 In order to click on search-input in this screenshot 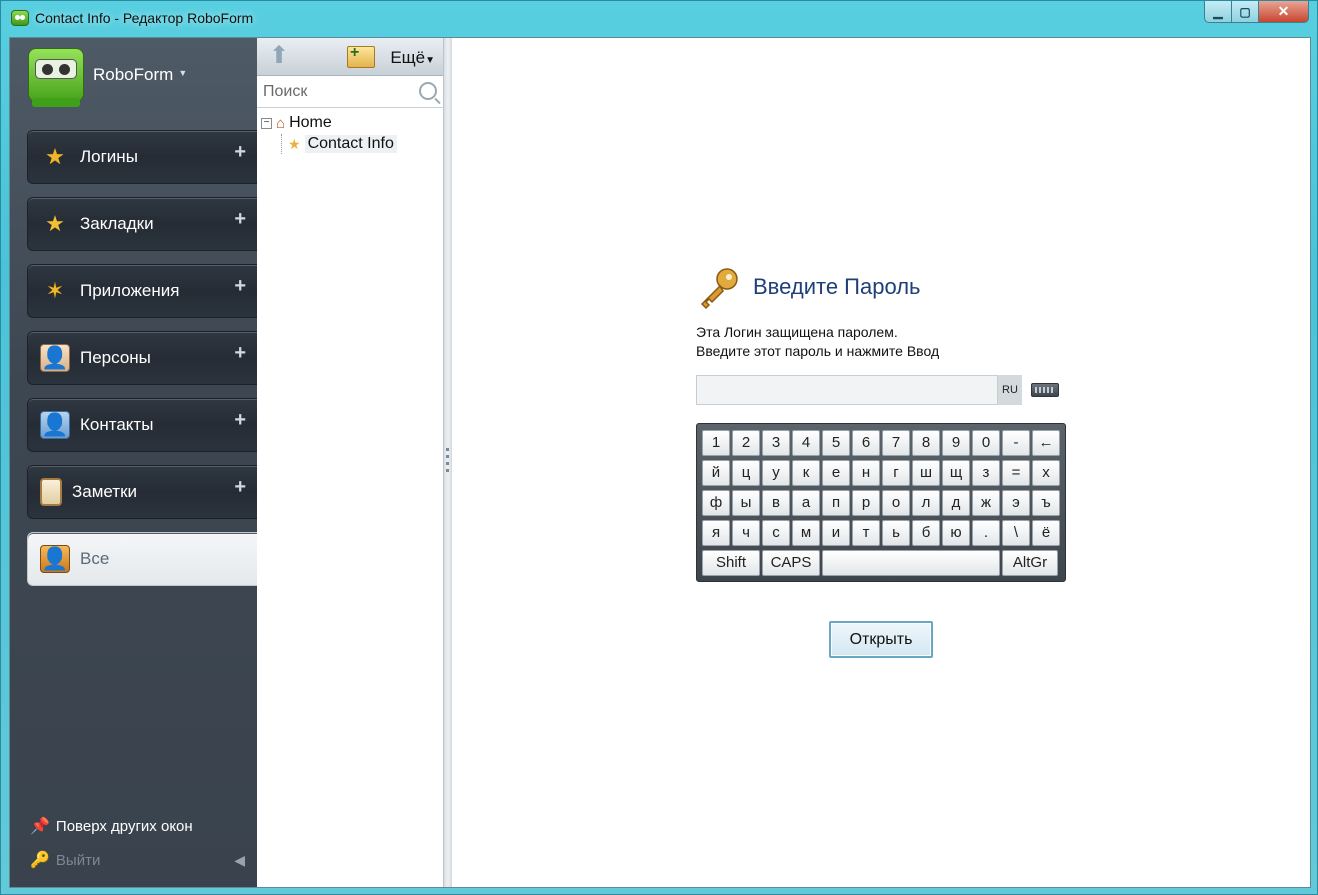, I will do `click(338, 92)`.